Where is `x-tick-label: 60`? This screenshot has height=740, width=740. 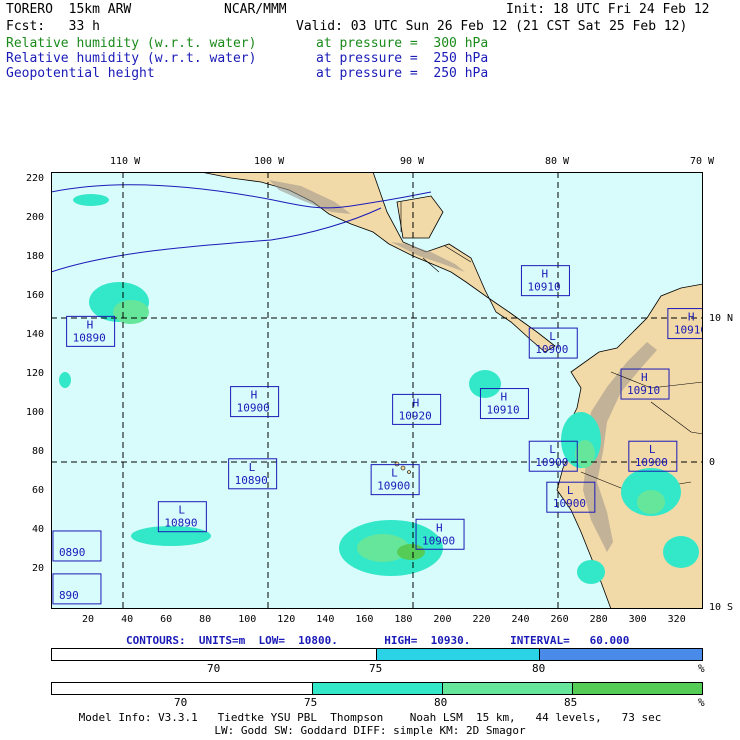 x-tick-label: 60 is located at coordinates (166, 619).